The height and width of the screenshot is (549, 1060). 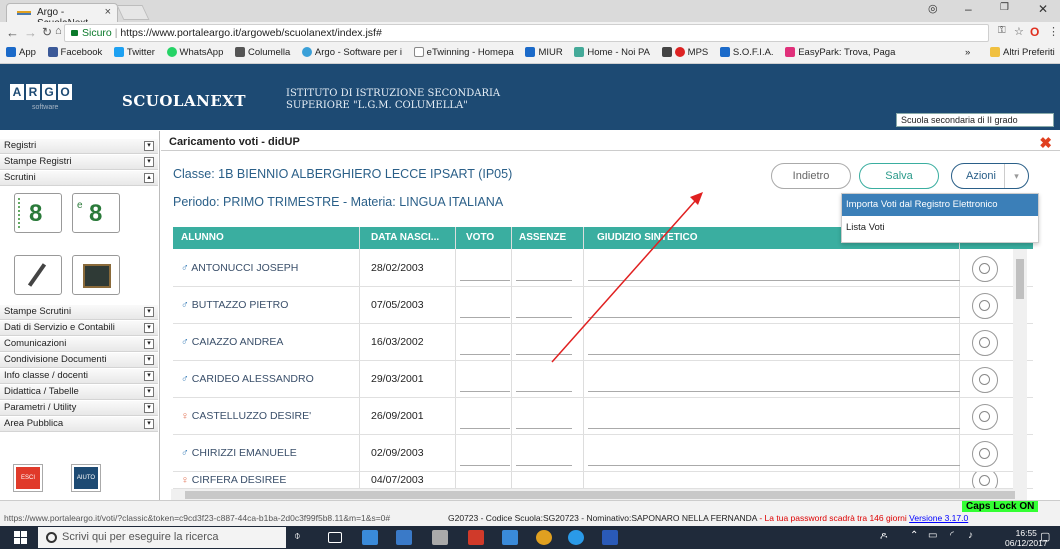 I want to click on star-icon: ☆, so click(x=1019, y=31).